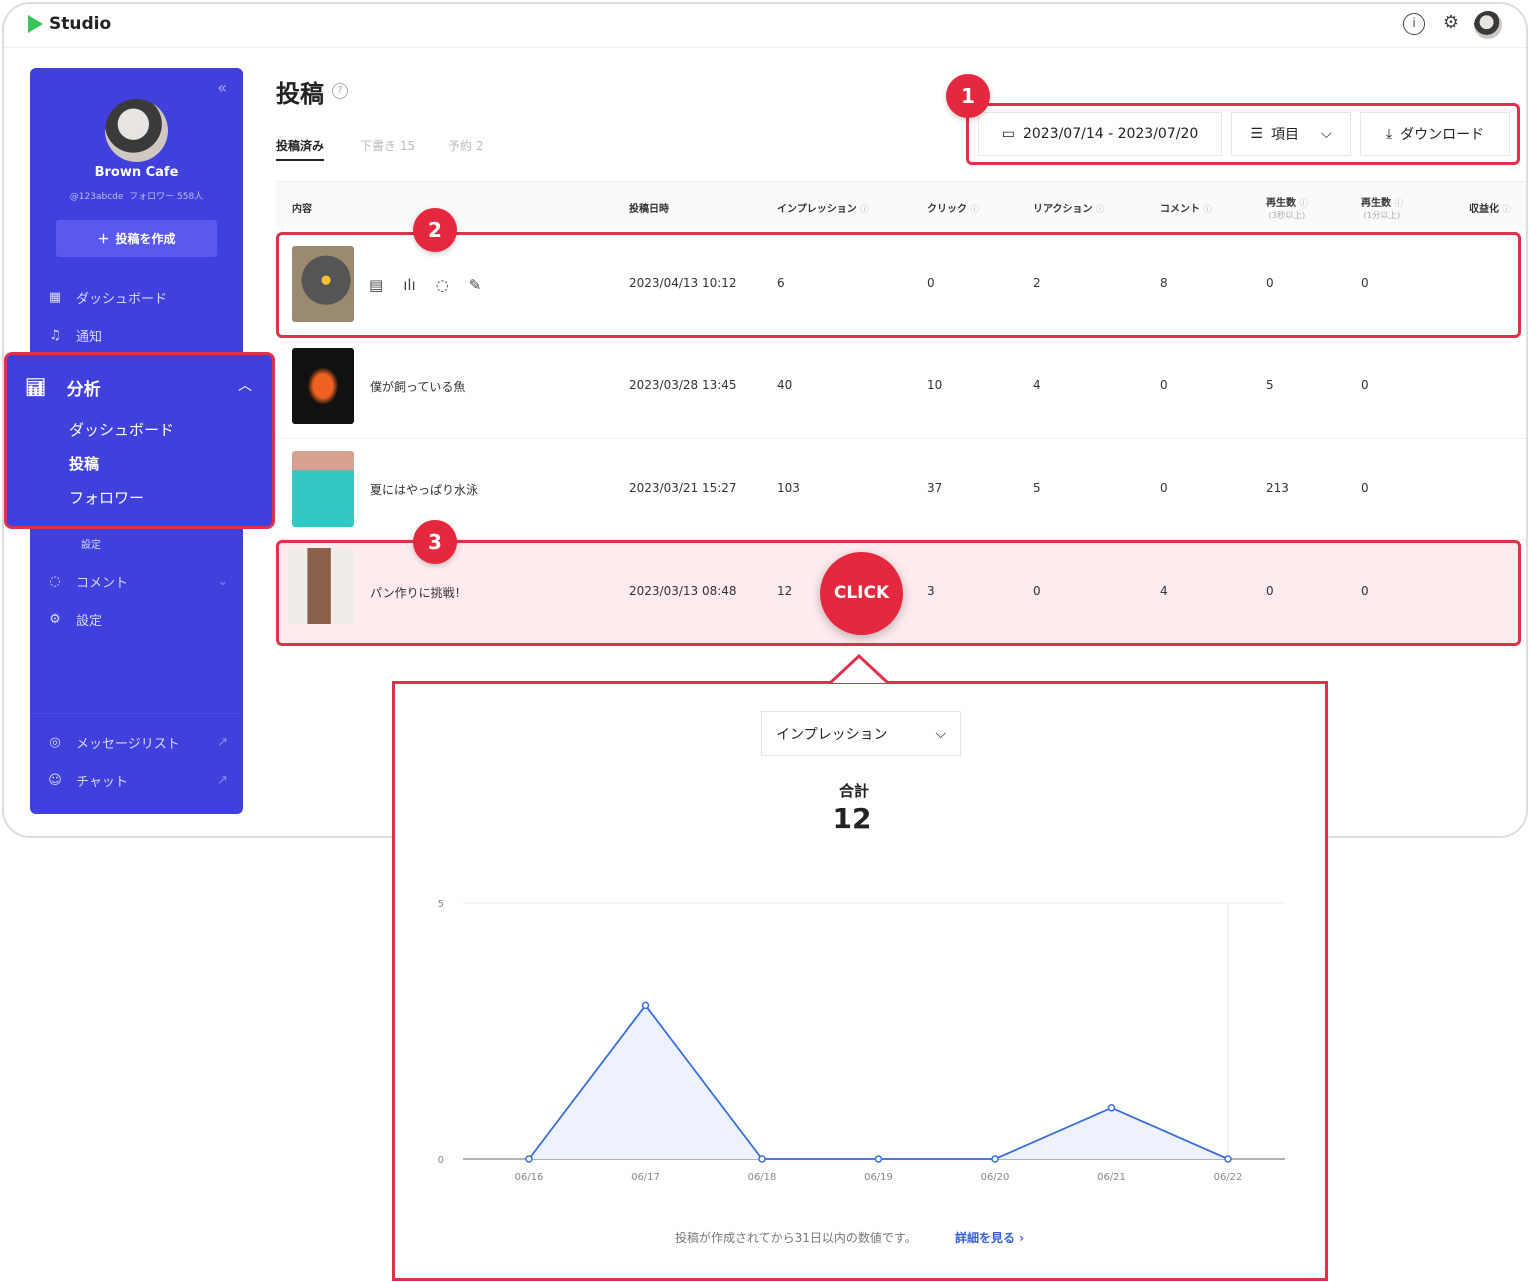  What do you see at coordinates (136, 713) in the screenshot?
I see `divider` at bounding box center [136, 713].